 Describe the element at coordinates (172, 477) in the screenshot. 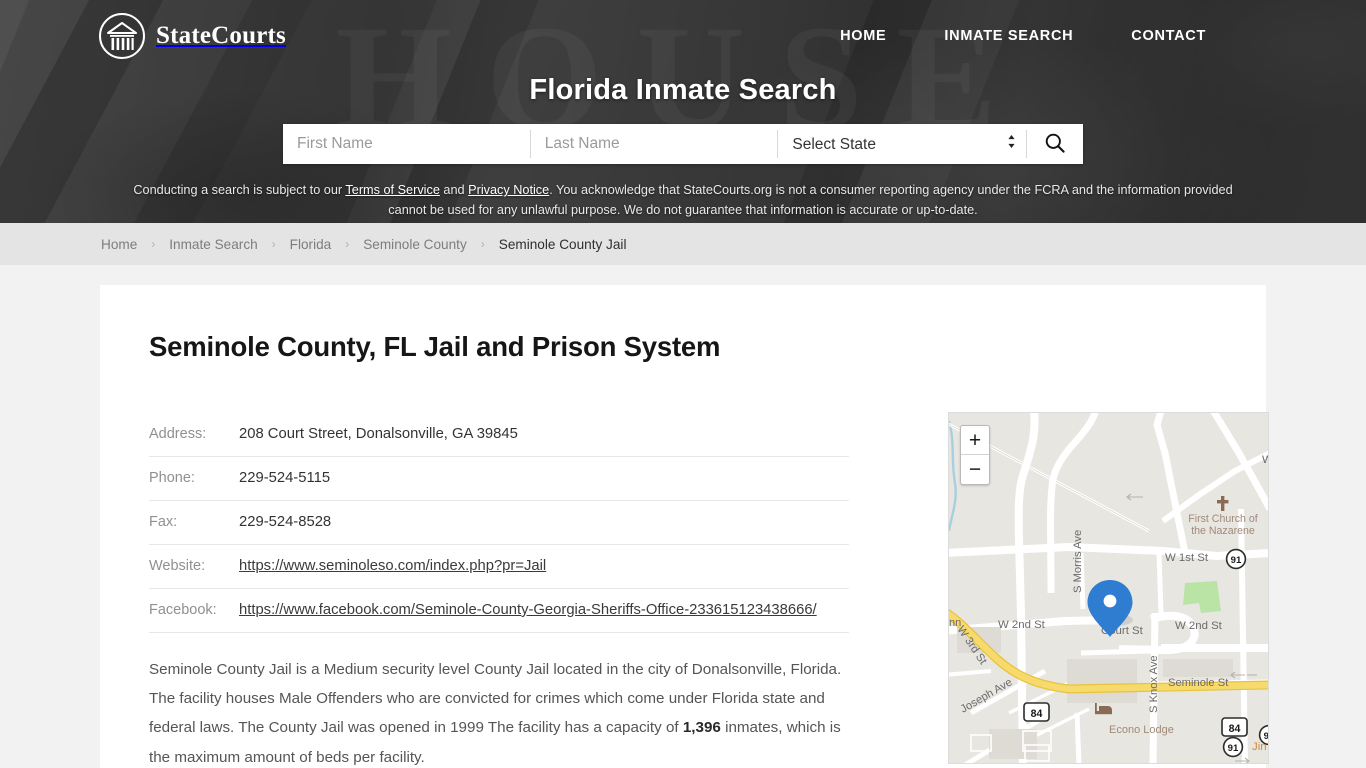

I see `info-label-phone: Phone:` at that location.